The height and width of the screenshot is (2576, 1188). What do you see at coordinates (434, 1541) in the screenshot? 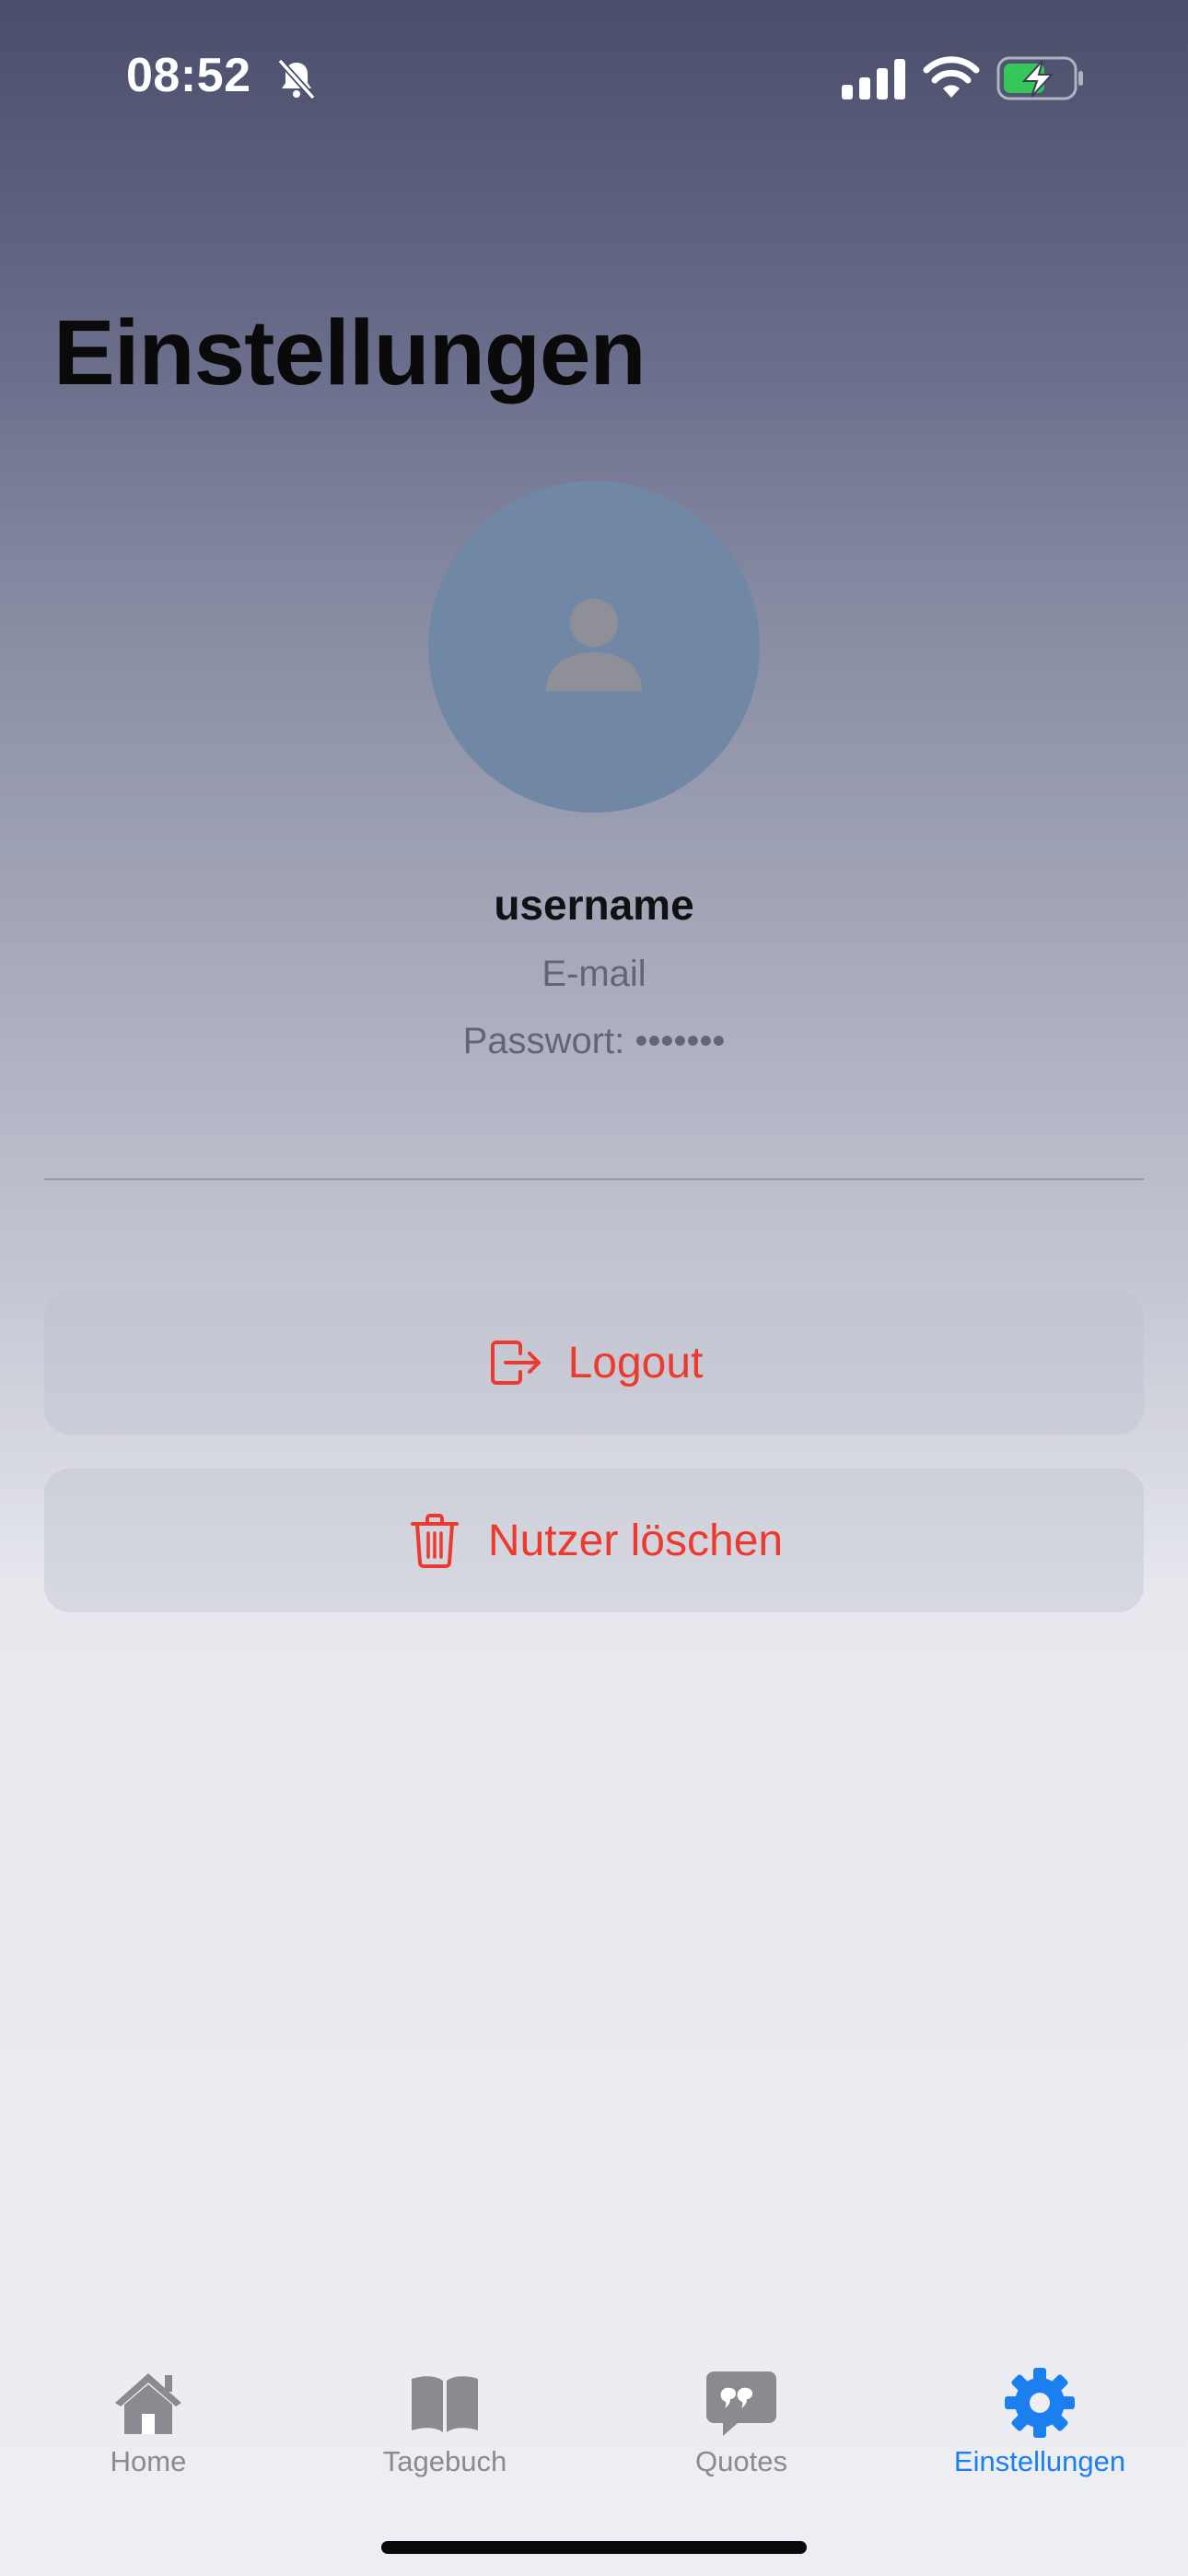
I see `trash-icon` at bounding box center [434, 1541].